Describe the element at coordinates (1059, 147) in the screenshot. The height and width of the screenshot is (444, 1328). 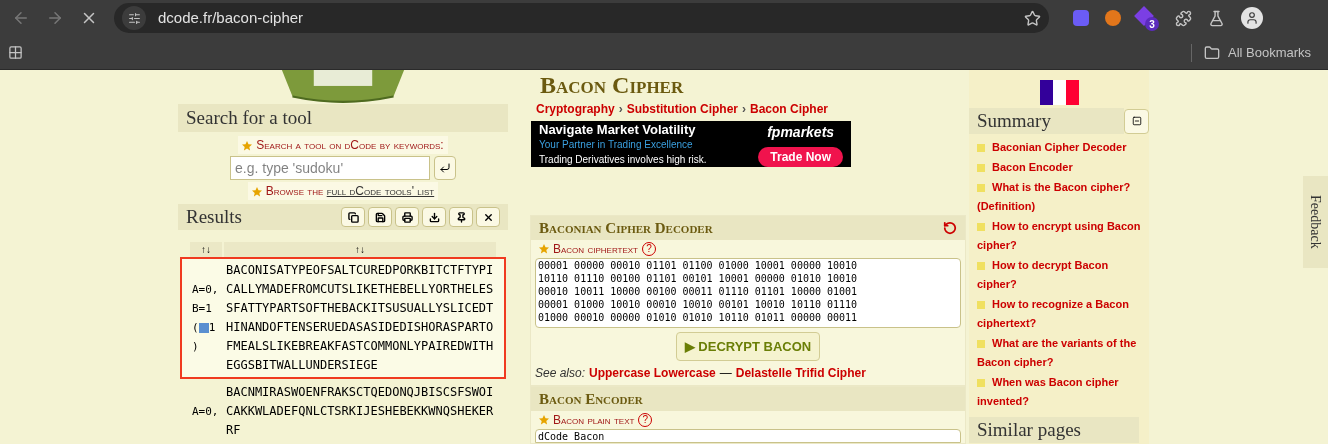
I see `summary-link: Baconian Cipher Decoder` at that location.